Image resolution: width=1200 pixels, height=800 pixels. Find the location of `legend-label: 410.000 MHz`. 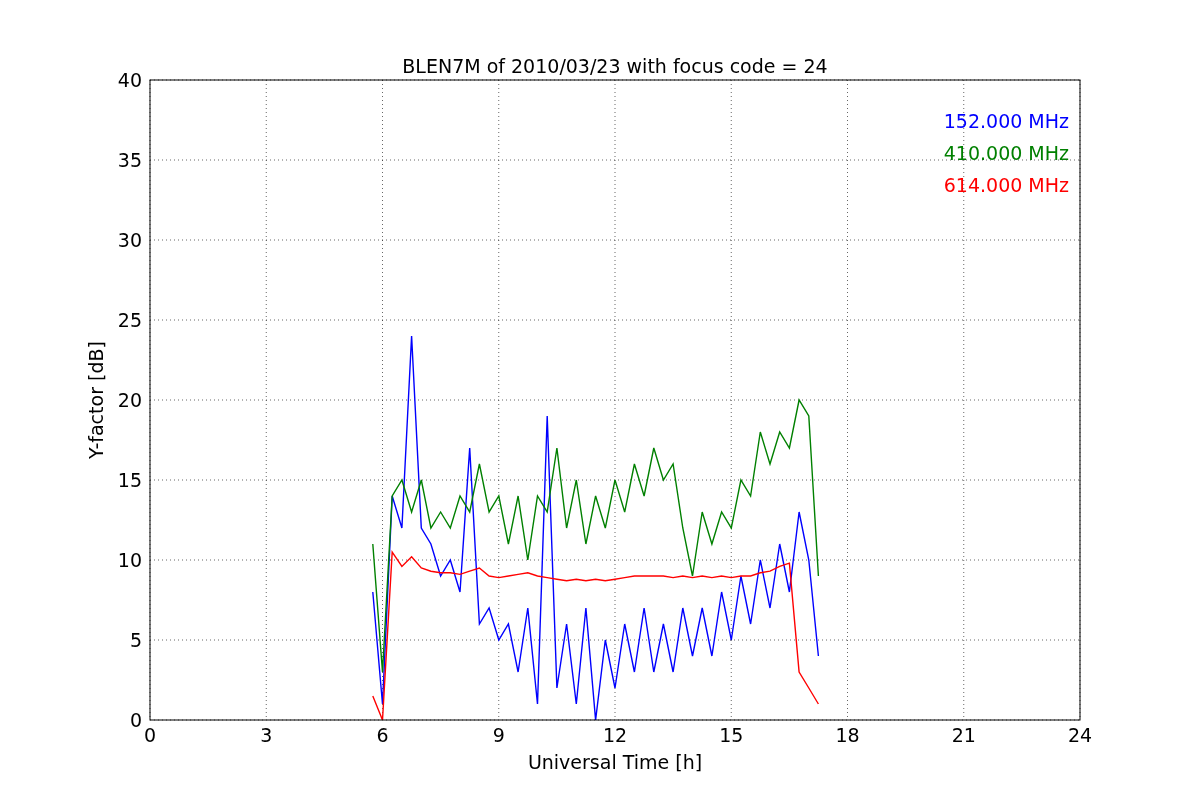

legend-label: 410.000 MHz is located at coordinates (1006, 153).